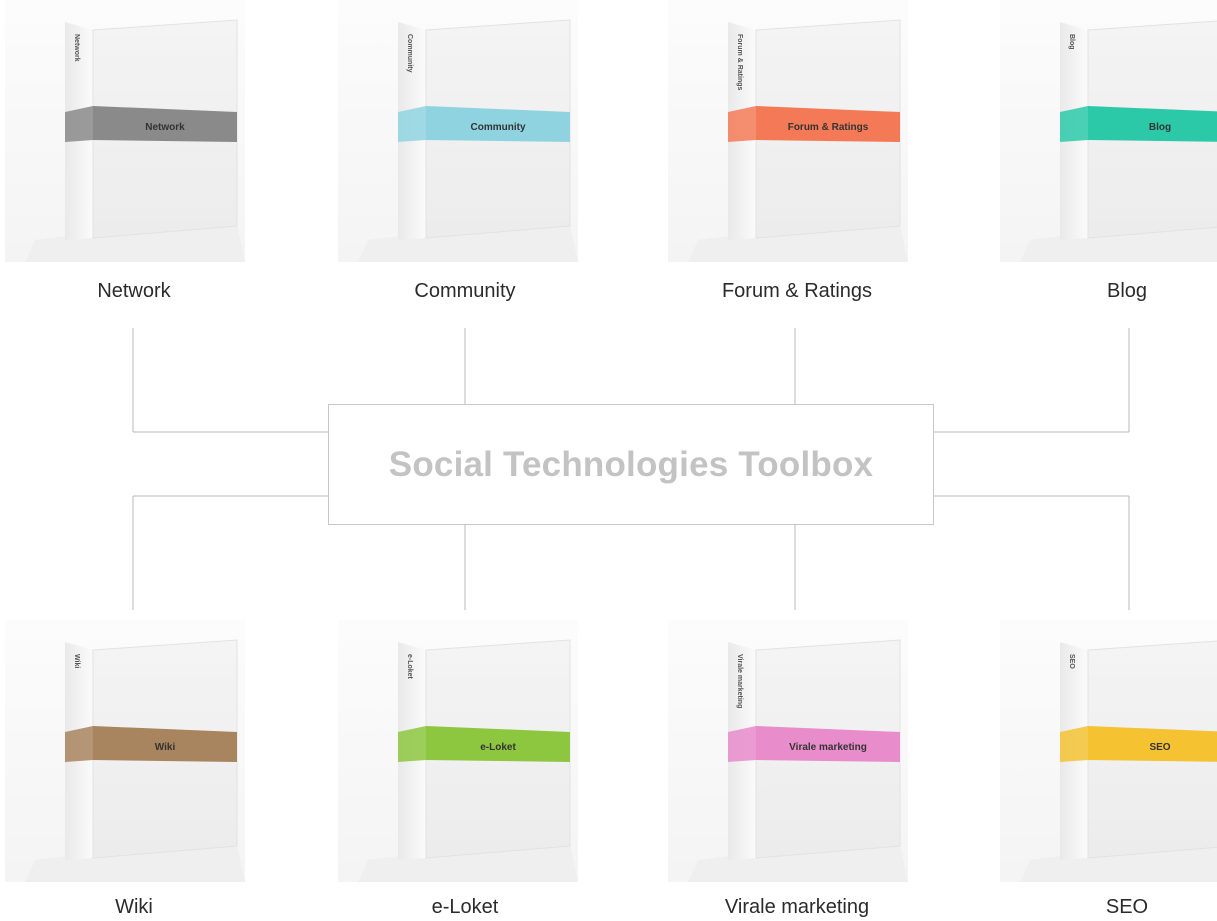  I want to click on box-band-label: Community, so click(498, 127).